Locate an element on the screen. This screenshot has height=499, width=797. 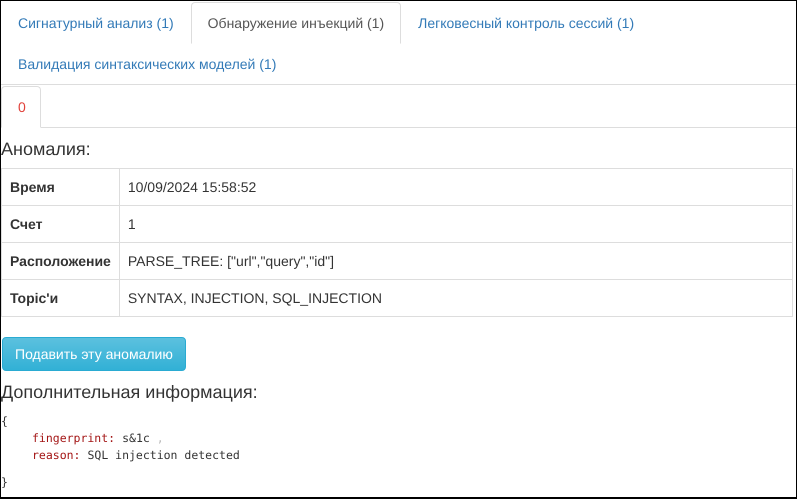
row-label: Topic'и is located at coordinates (61, 298).